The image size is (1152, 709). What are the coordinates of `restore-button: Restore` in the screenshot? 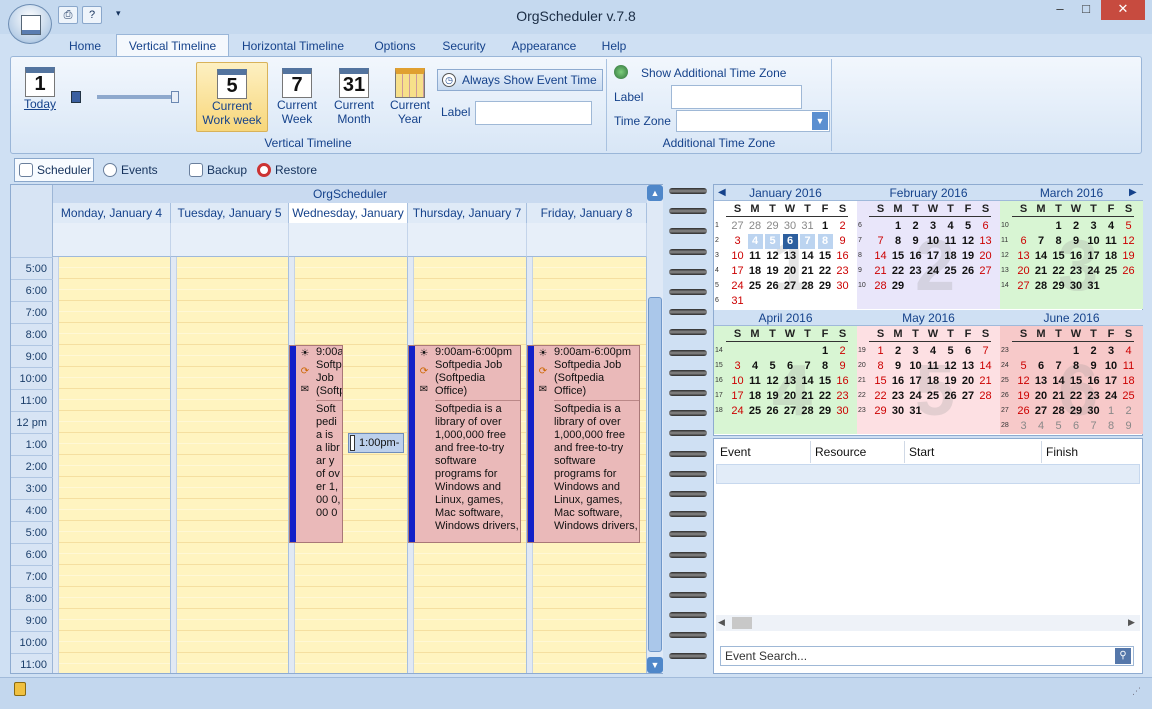 It's located at (286, 170).